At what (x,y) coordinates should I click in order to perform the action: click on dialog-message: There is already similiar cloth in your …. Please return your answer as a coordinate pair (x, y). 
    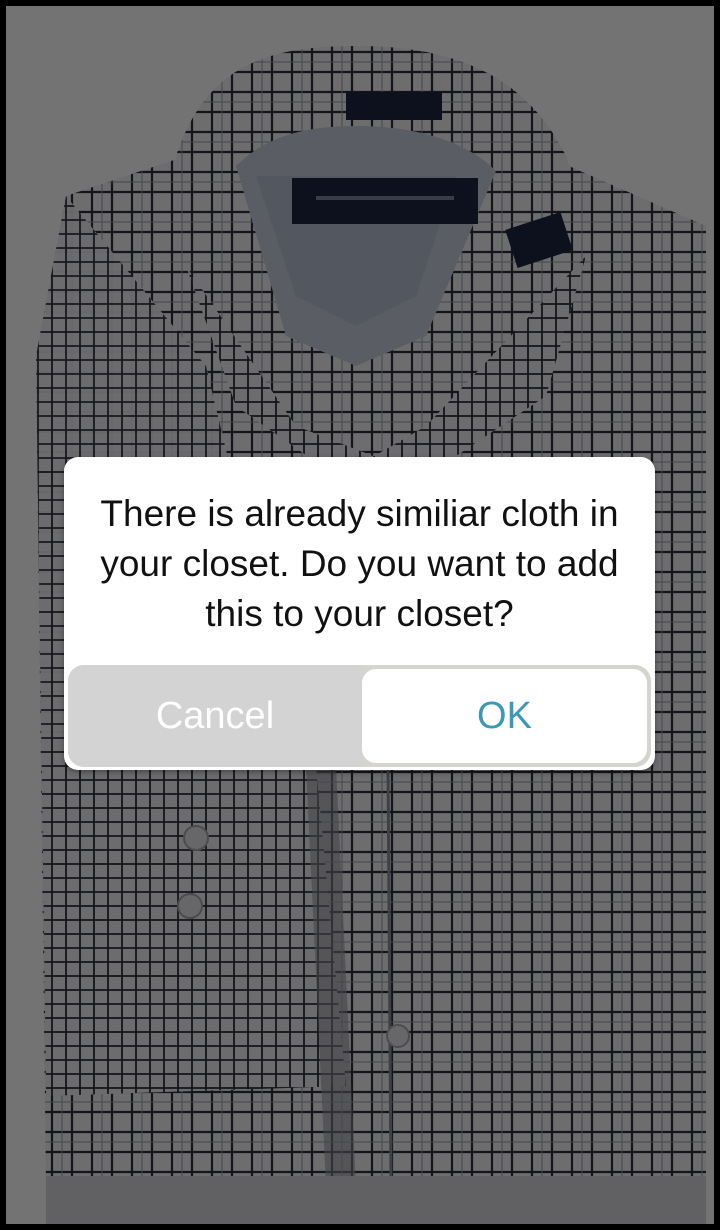
    Looking at the image, I should click on (359, 563).